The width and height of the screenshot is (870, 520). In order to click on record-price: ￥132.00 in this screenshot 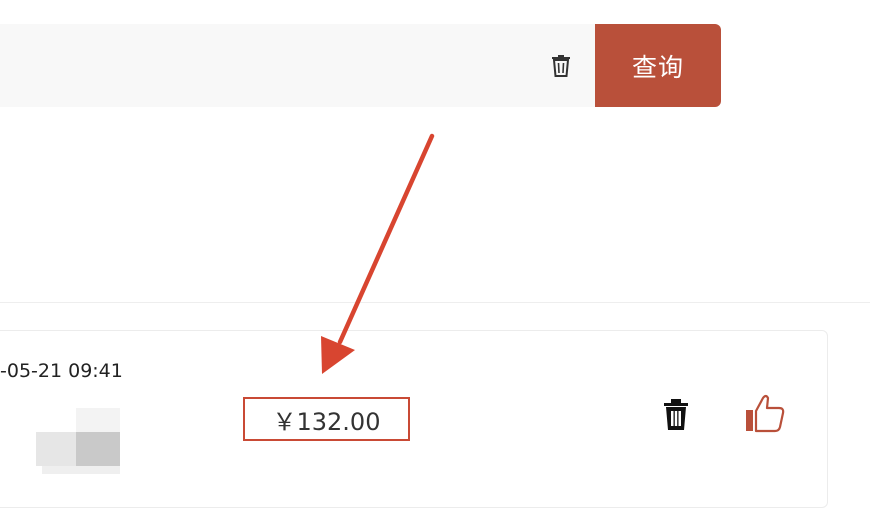, I will do `click(326, 419)`.